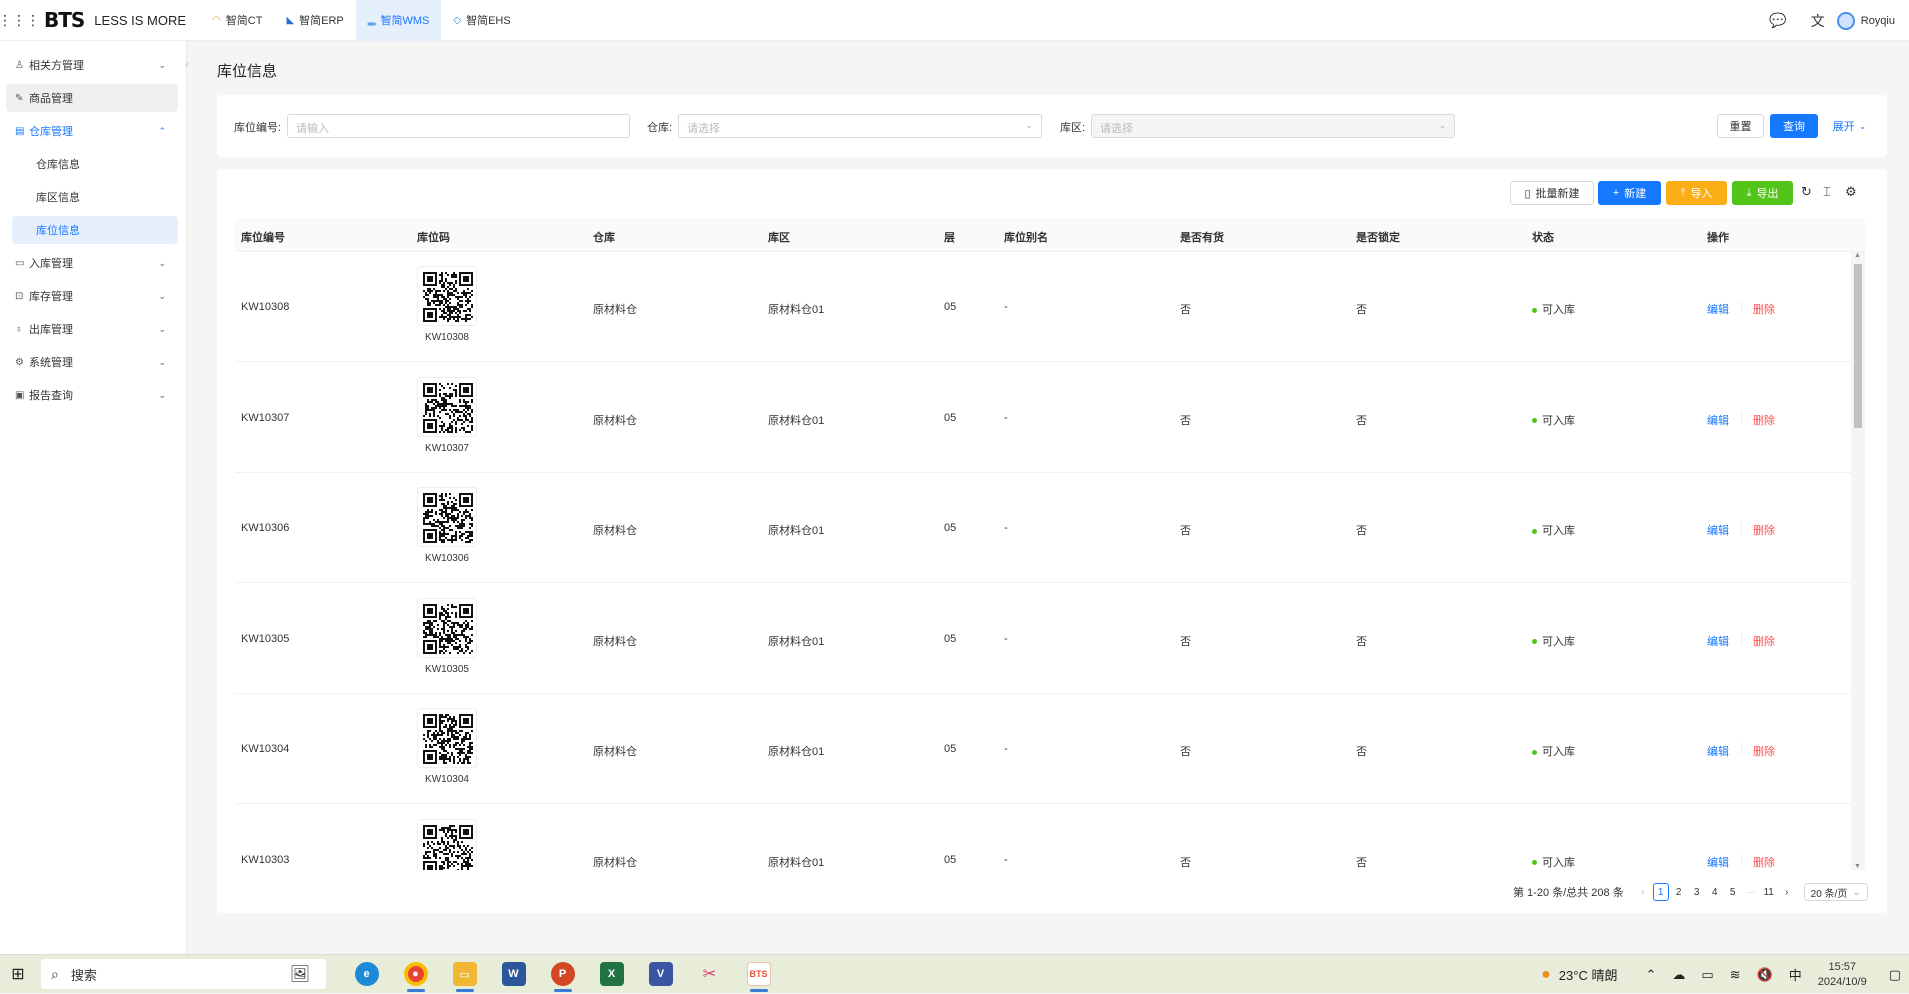 The width and height of the screenshot is (1909, 994). I want to click on wechat-icon: 💬, so click(1777, 20).